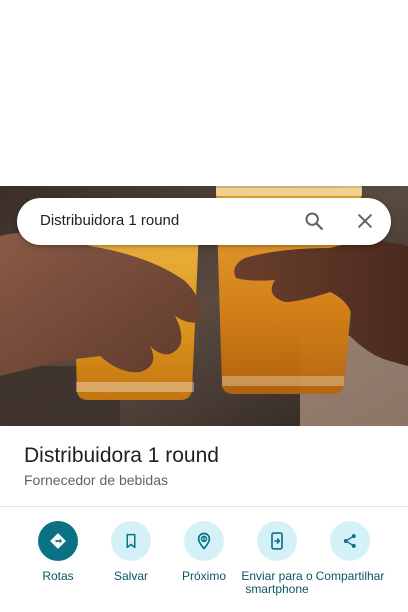 The image size is (408, 612). I want to click on directions-icon, so click(58, 541).